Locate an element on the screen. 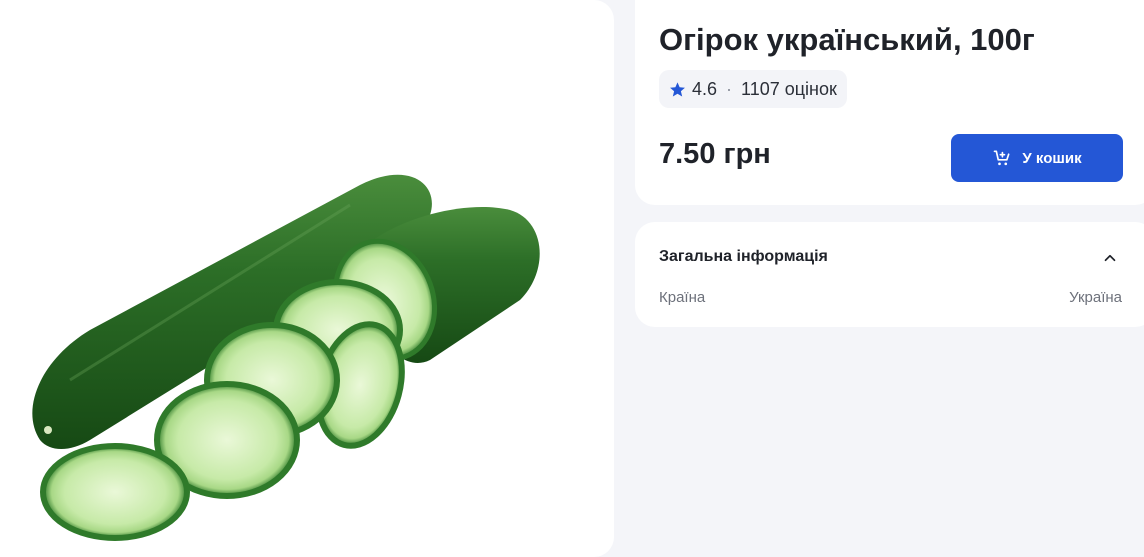 The width and height of the screenshot is (1144, 557). product-title: Огірок український, 100г is located at coordinates (847, 39).